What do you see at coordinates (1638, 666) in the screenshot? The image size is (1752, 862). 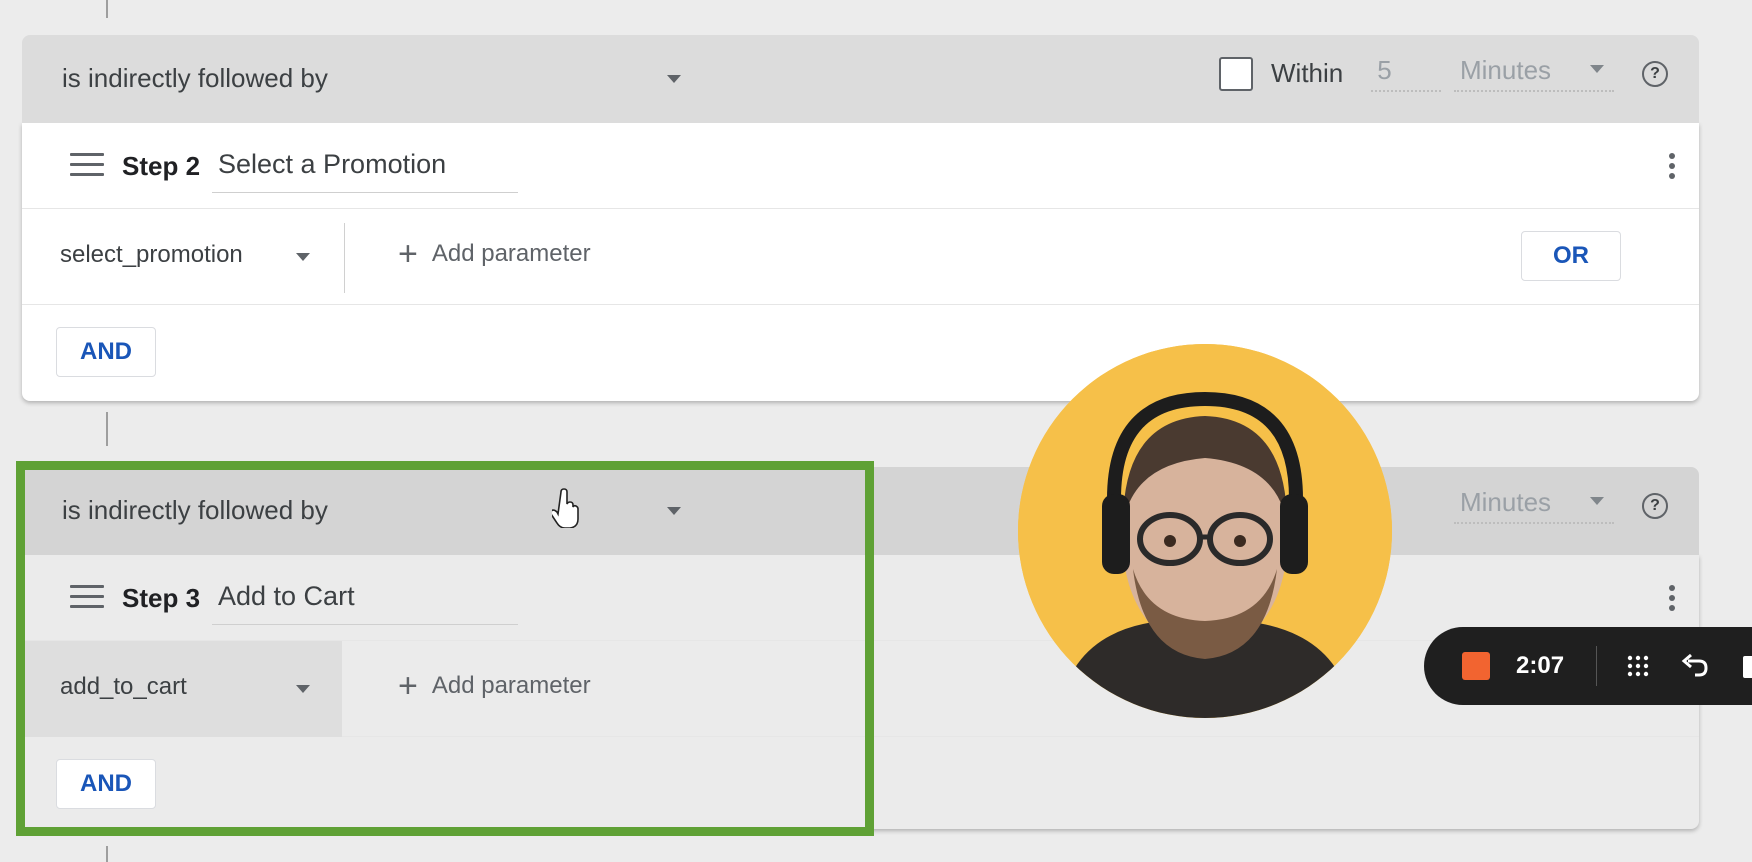 I see `grid-dots-icon` at bounding box center [1638, 666].